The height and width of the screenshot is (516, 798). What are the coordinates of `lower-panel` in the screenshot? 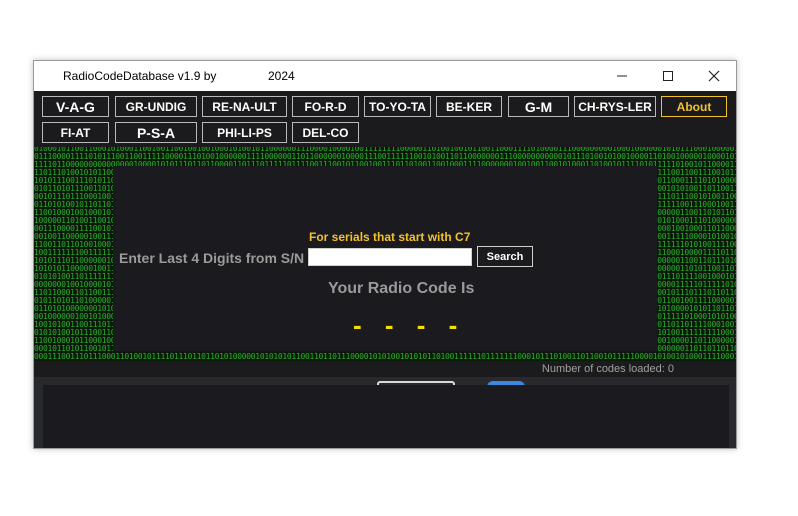 It's located at (386, 416).